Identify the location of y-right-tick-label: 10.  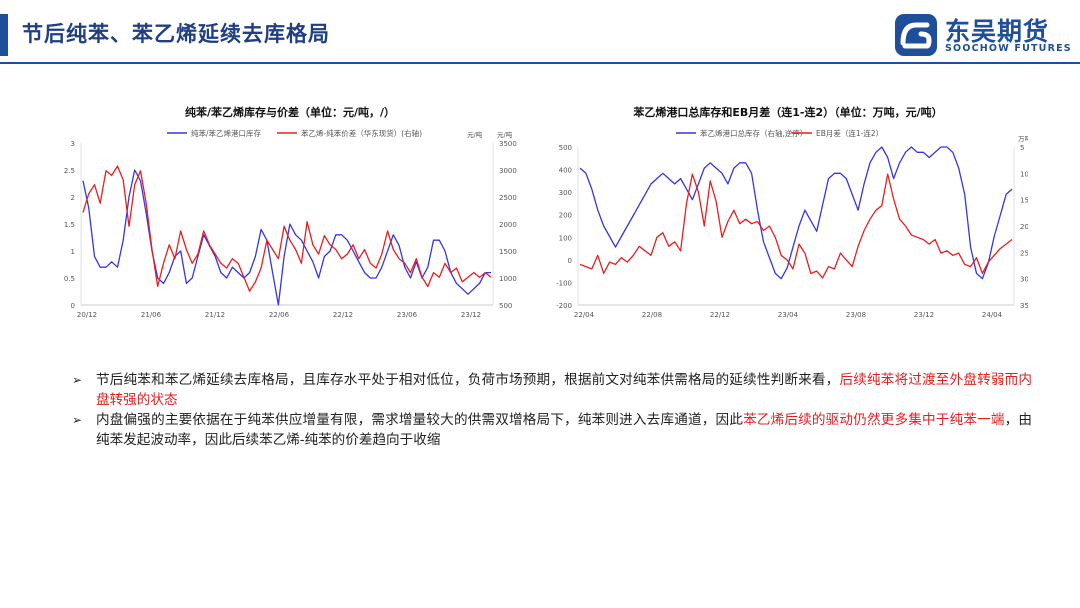
(1024, 174).